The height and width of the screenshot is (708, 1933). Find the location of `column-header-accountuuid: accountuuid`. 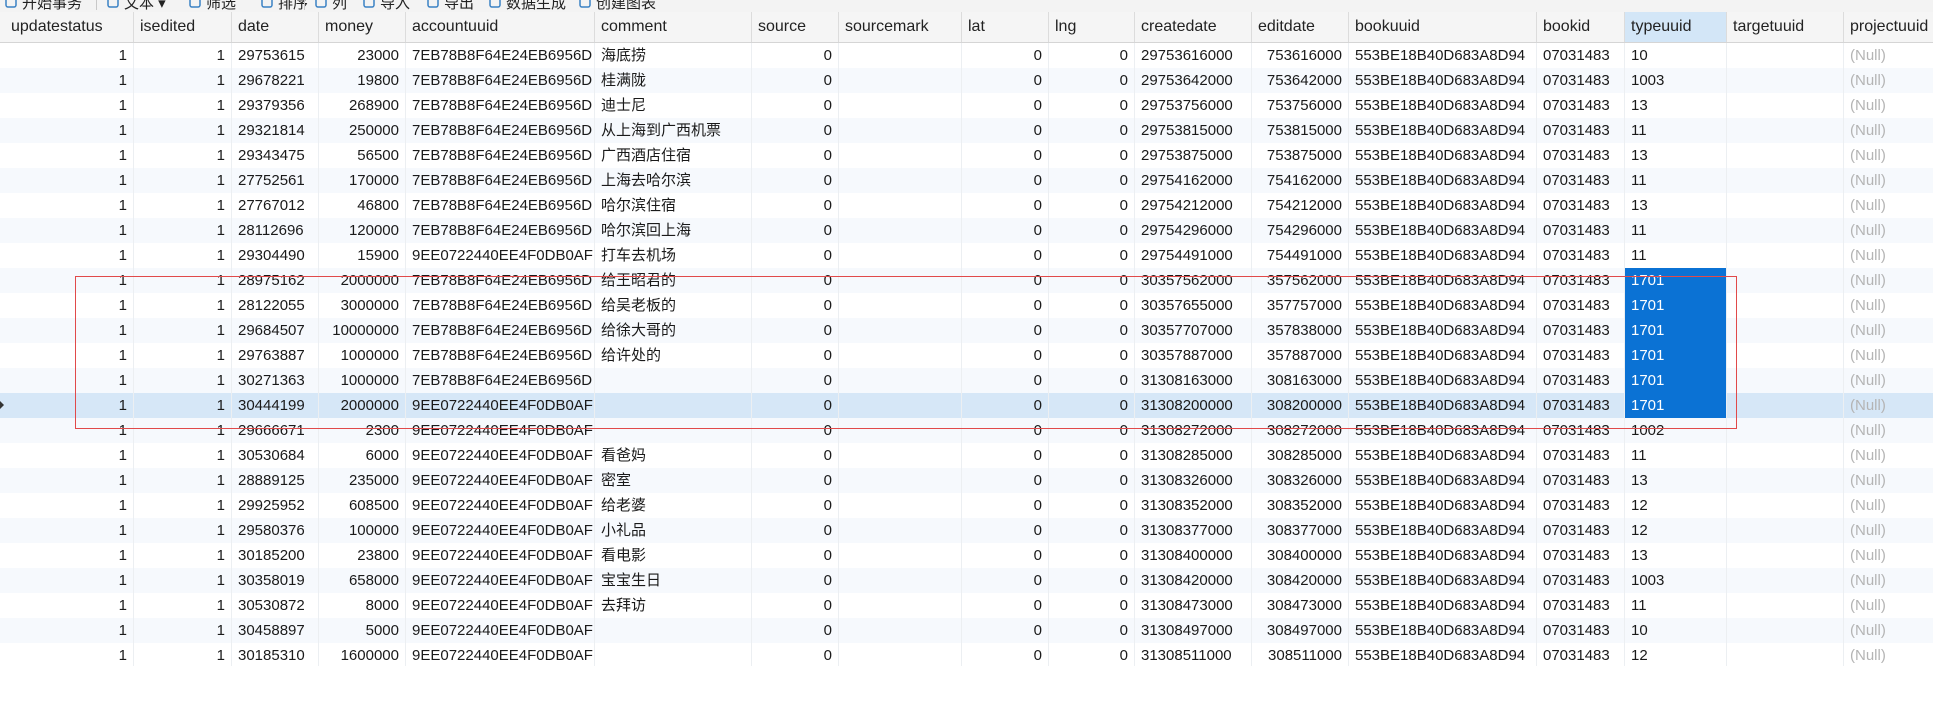

column-header-accountuuid: accountuuid is located at coordinates (500, 27).